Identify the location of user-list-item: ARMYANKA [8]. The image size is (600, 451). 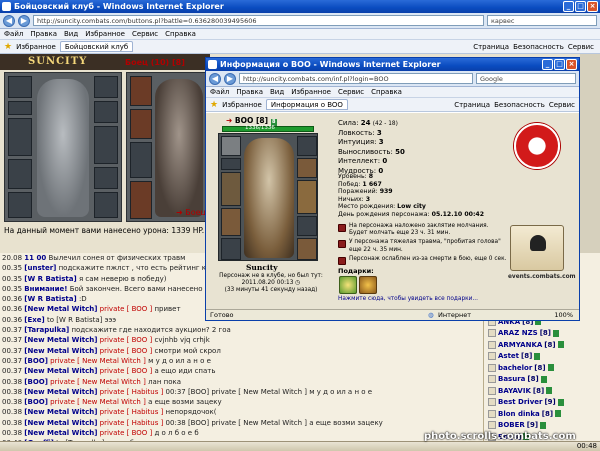
(542, 345).